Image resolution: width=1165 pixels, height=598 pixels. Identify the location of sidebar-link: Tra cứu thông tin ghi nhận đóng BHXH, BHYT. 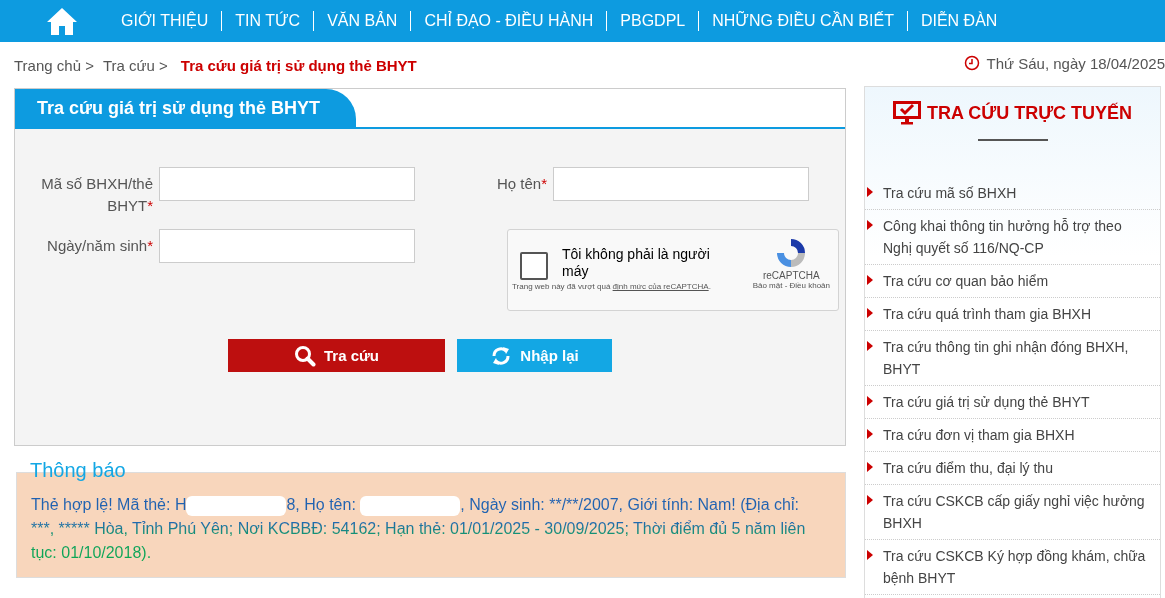
(1017, 358).